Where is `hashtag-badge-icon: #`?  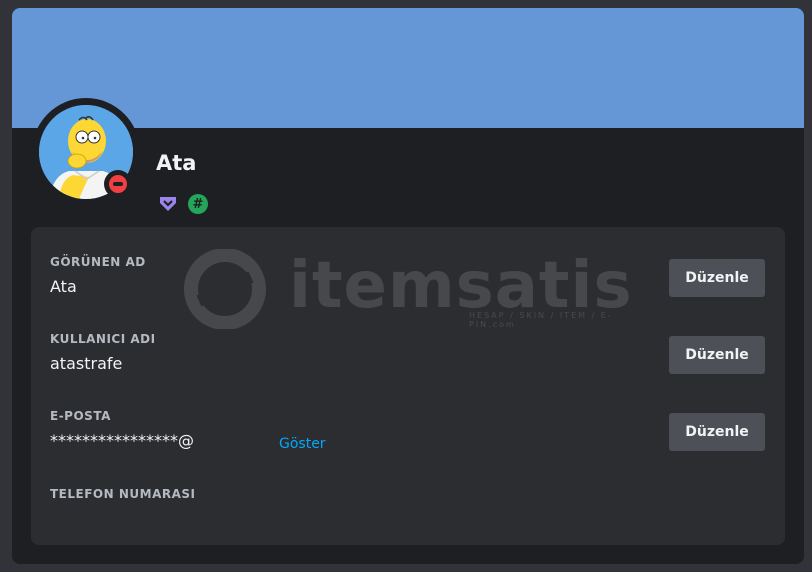 hashtag-badge-icon: # is located at coordinates (198, 204).